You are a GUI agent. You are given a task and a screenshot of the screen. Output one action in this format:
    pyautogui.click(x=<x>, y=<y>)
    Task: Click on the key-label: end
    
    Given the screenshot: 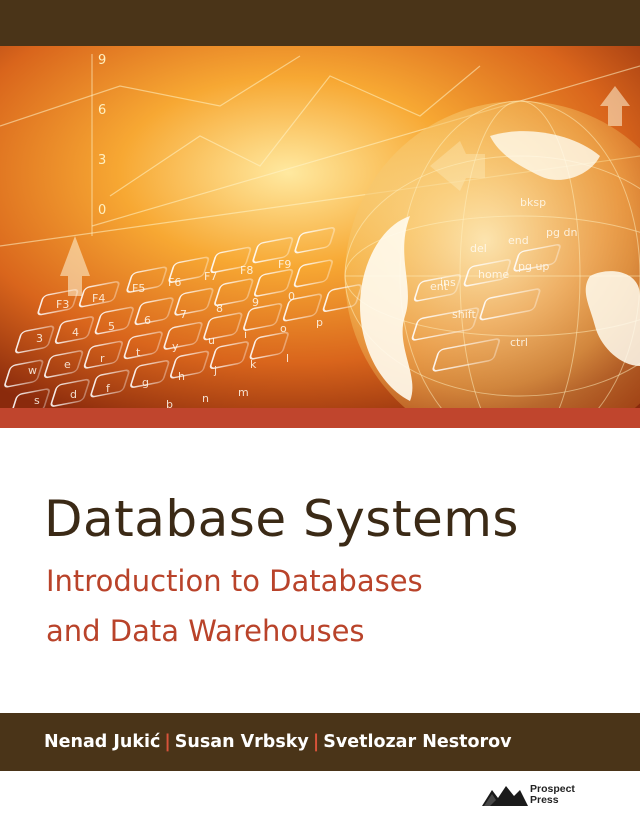 What is the action you would take?
    pyautogui.click(x=518, y=240)
    